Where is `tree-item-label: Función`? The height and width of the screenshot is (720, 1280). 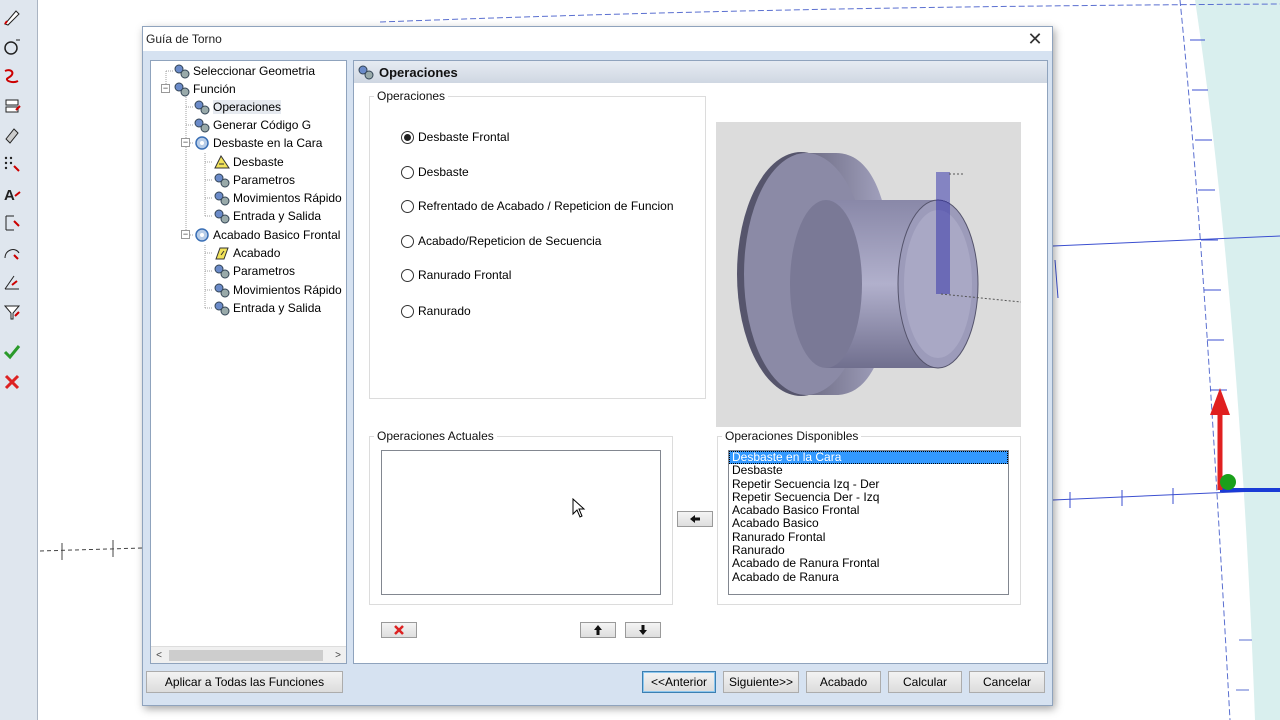
tree-item-label: Función is located at coordinates (214, 89).